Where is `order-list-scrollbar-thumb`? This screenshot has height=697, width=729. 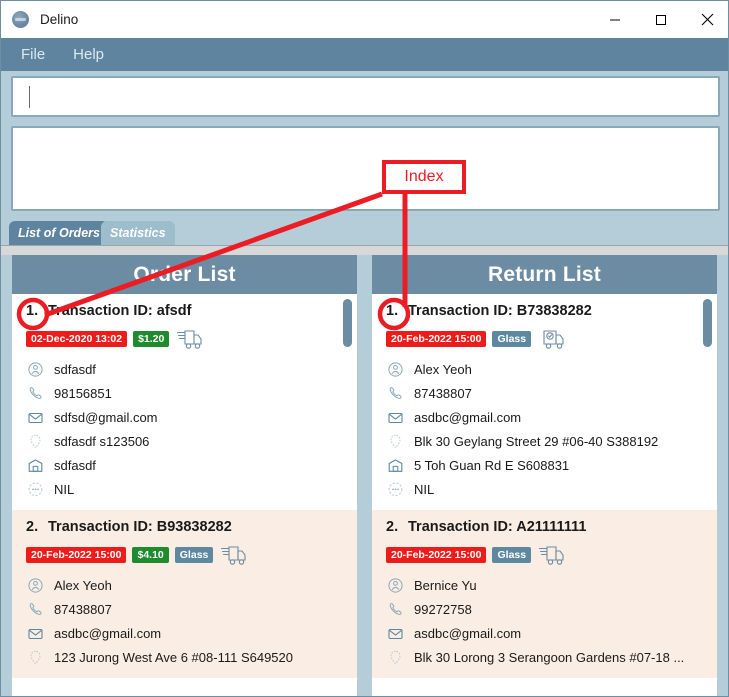 order-list-scrollbar-thumb is located at coordinates (347, 323).